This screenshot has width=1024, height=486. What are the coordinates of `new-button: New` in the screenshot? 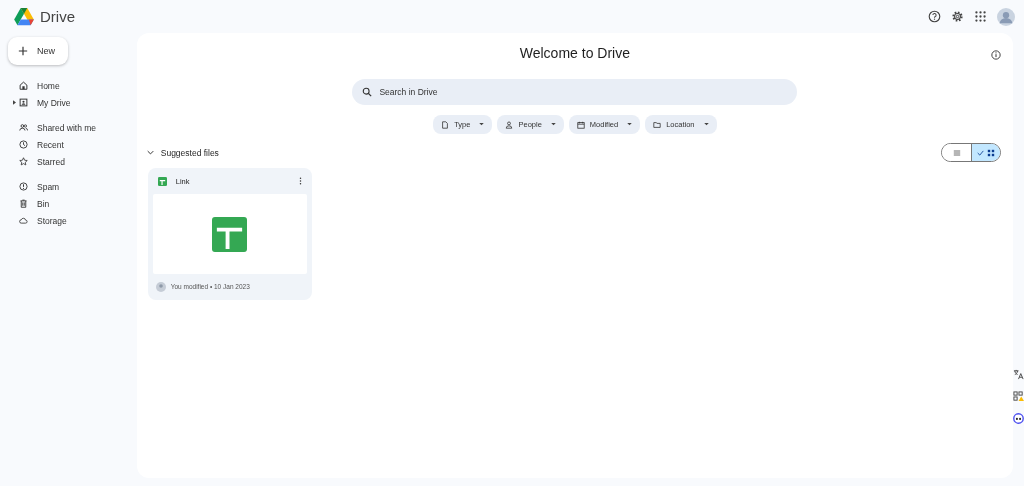 It's located at (38, 51).